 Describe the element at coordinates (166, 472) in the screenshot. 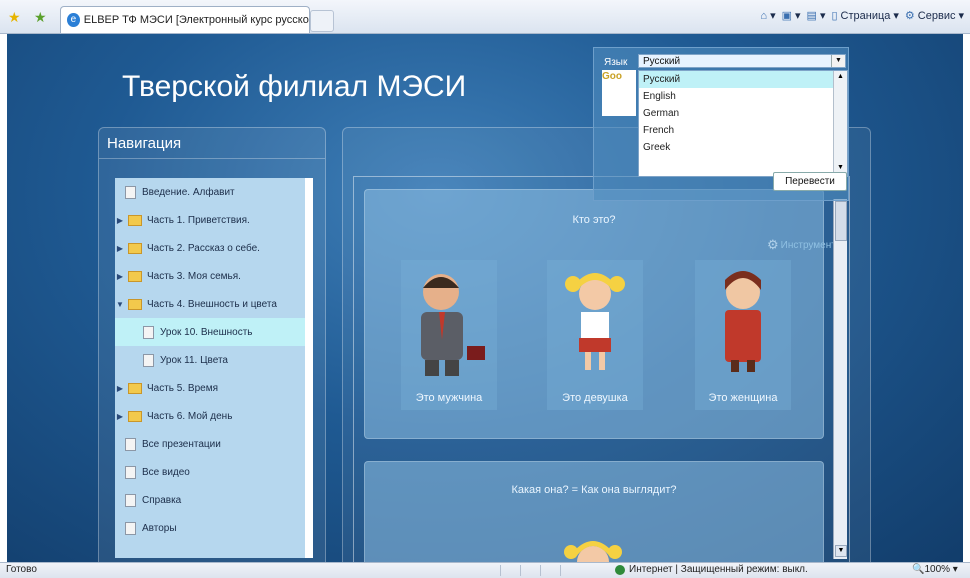

I see `nav-item-label: Все видео` at that location.